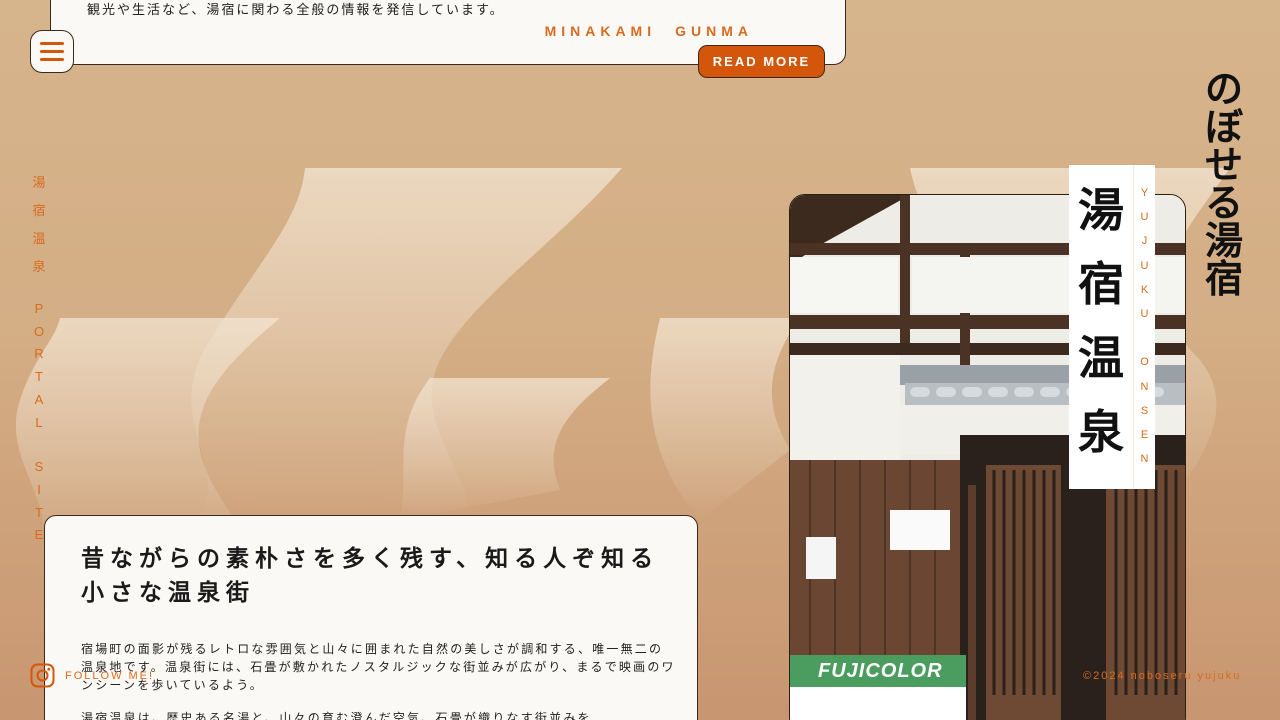 This screenshot has width=1280, height=720. I want to click on title-en-char: O, so click(1144, 362).